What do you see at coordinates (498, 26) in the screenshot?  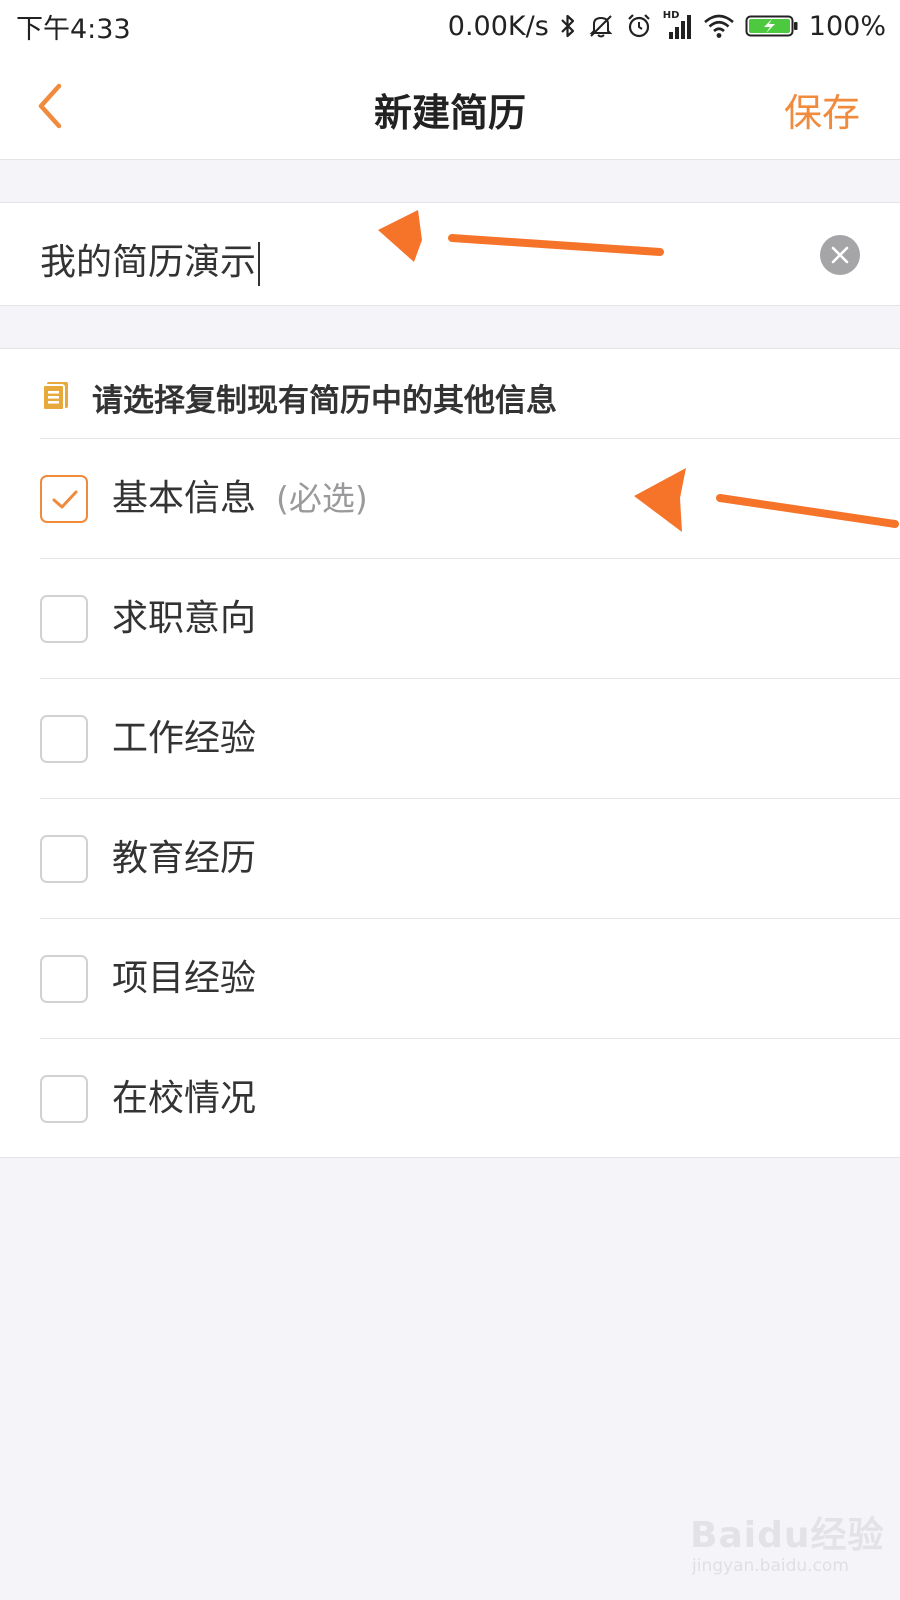 I see `network-speed: 0.00K/s` at bounding box center [498, 26].